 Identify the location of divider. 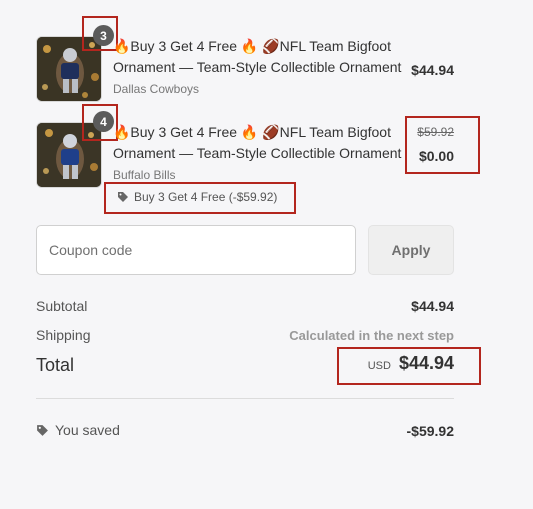
(245, 398).